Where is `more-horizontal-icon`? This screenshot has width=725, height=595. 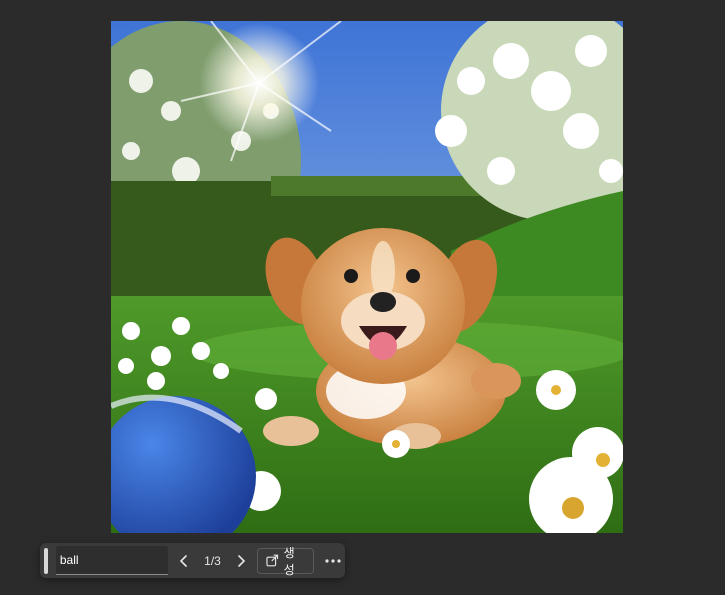
more-horizontal-icon is located at coordinates (333, 560).